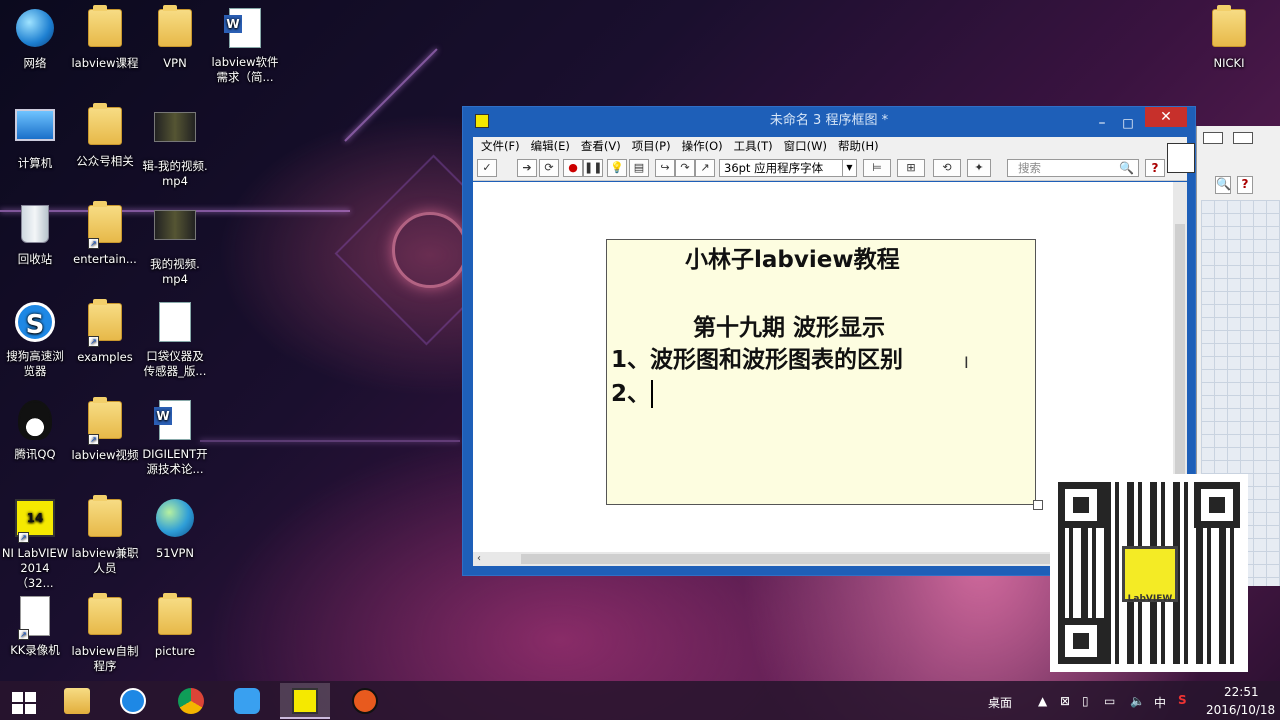  What do you see at coordinates (365, 701) in the screenshot?
I see `taskbar-recorder` at bounding box center [365, 701].